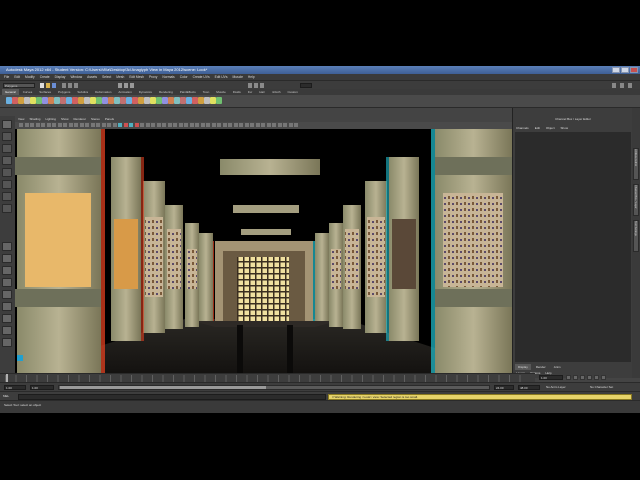  What do you see at coordinates (573, 247) in the screenshot?
I see `channel-box-list` at bounding box center [573, 247].